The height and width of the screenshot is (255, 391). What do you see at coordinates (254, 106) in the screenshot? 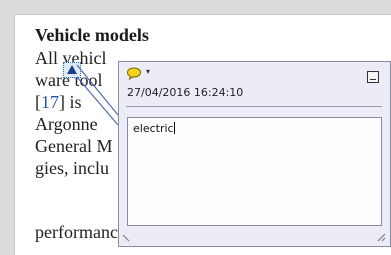
I see `divider` at bounding box center [254, 106].